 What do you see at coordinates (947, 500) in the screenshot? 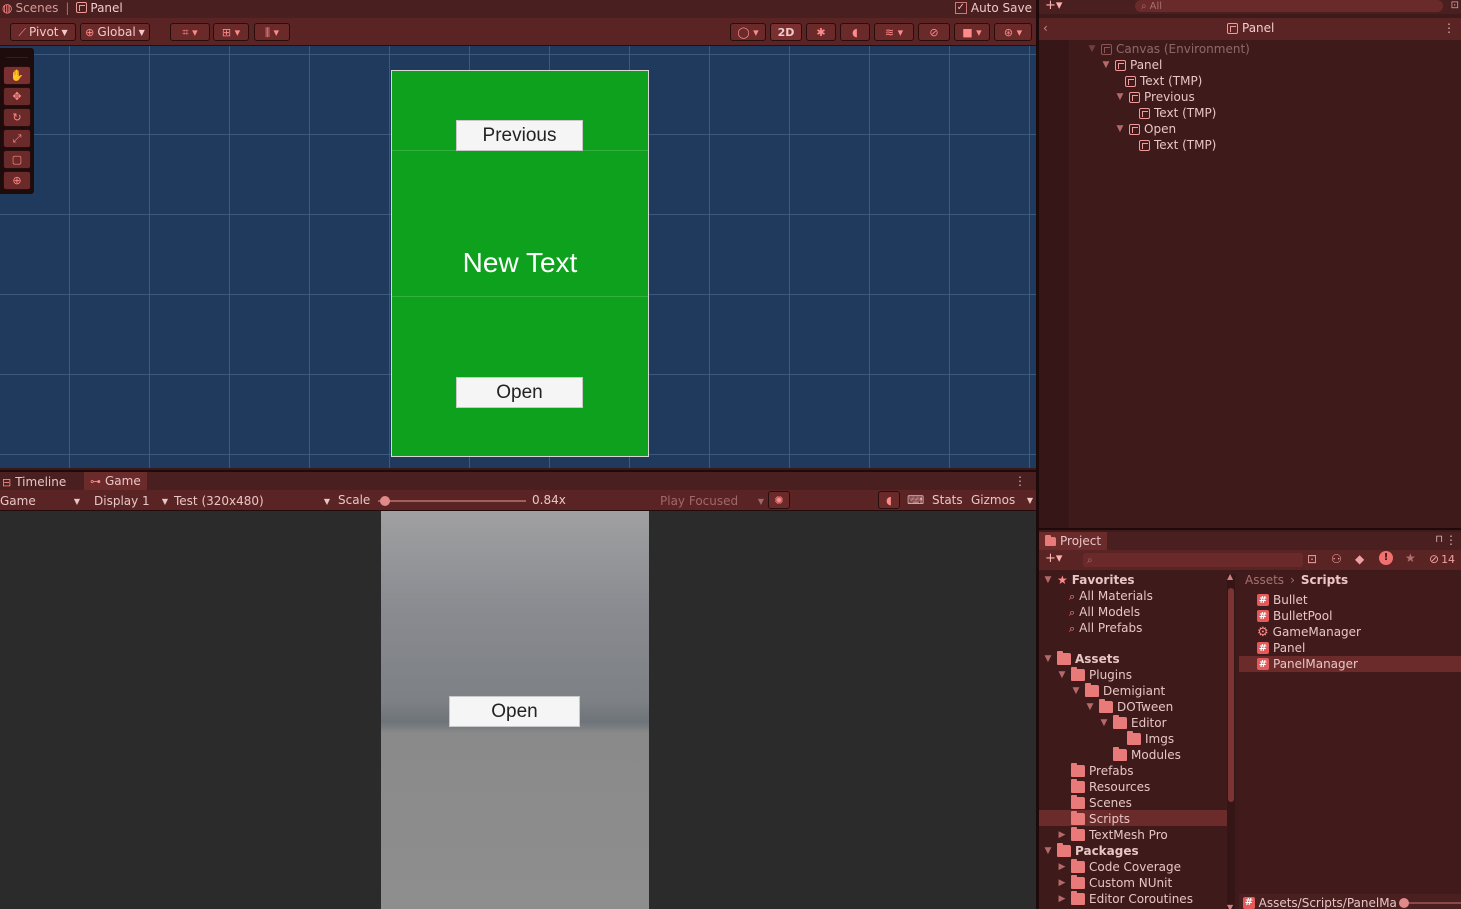
I see `stats-button: Stats` at bounding box center [947, 500].